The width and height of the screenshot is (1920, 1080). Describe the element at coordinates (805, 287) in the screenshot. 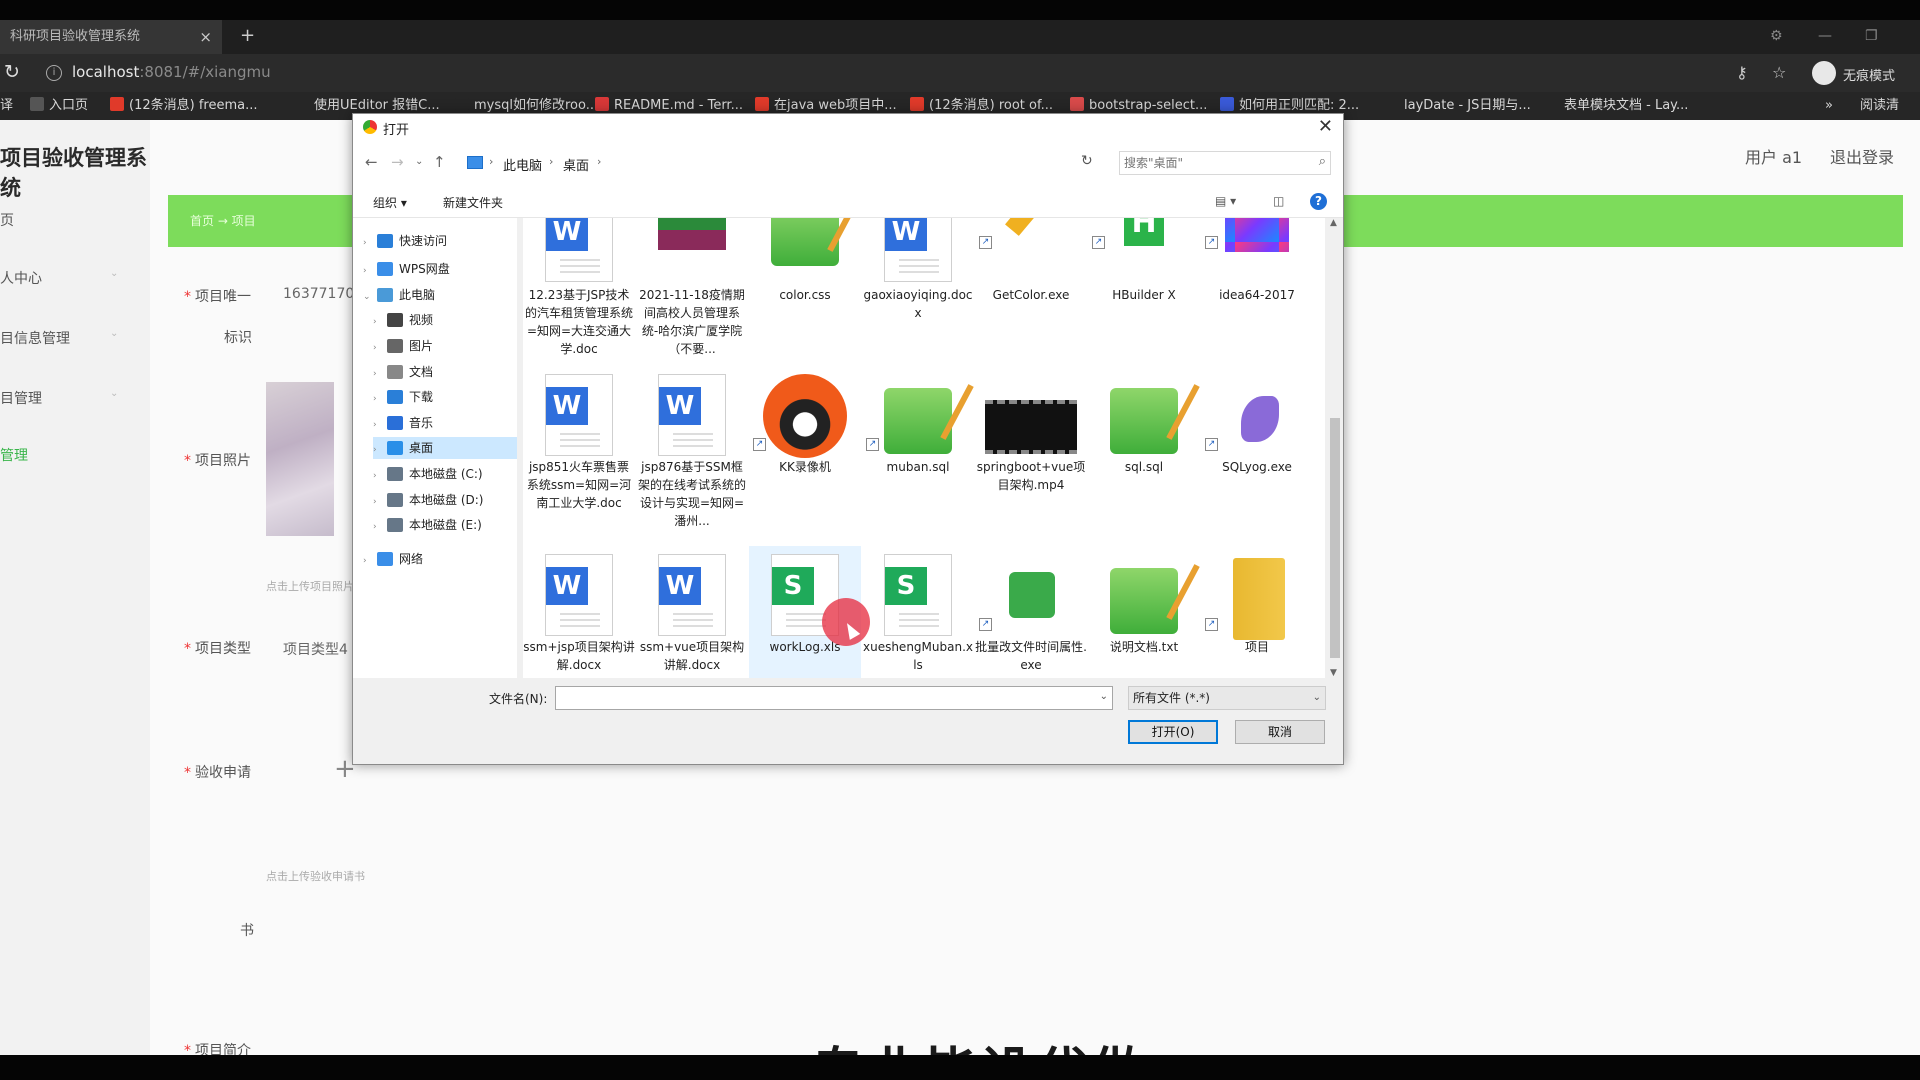

I see `file-item: color.css` at that location.